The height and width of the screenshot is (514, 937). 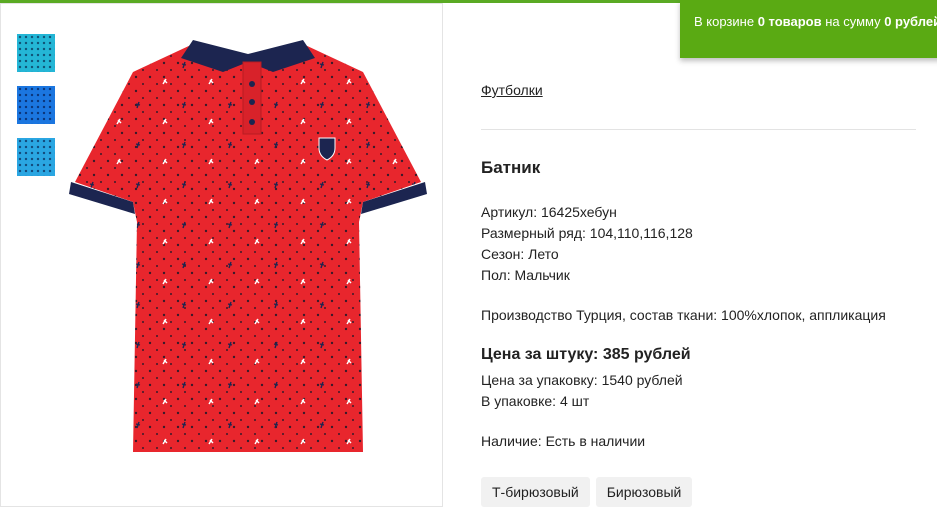 I want to click on color-option-t-turquoise: Т-бирюзовый, so click(x=535, y=492).